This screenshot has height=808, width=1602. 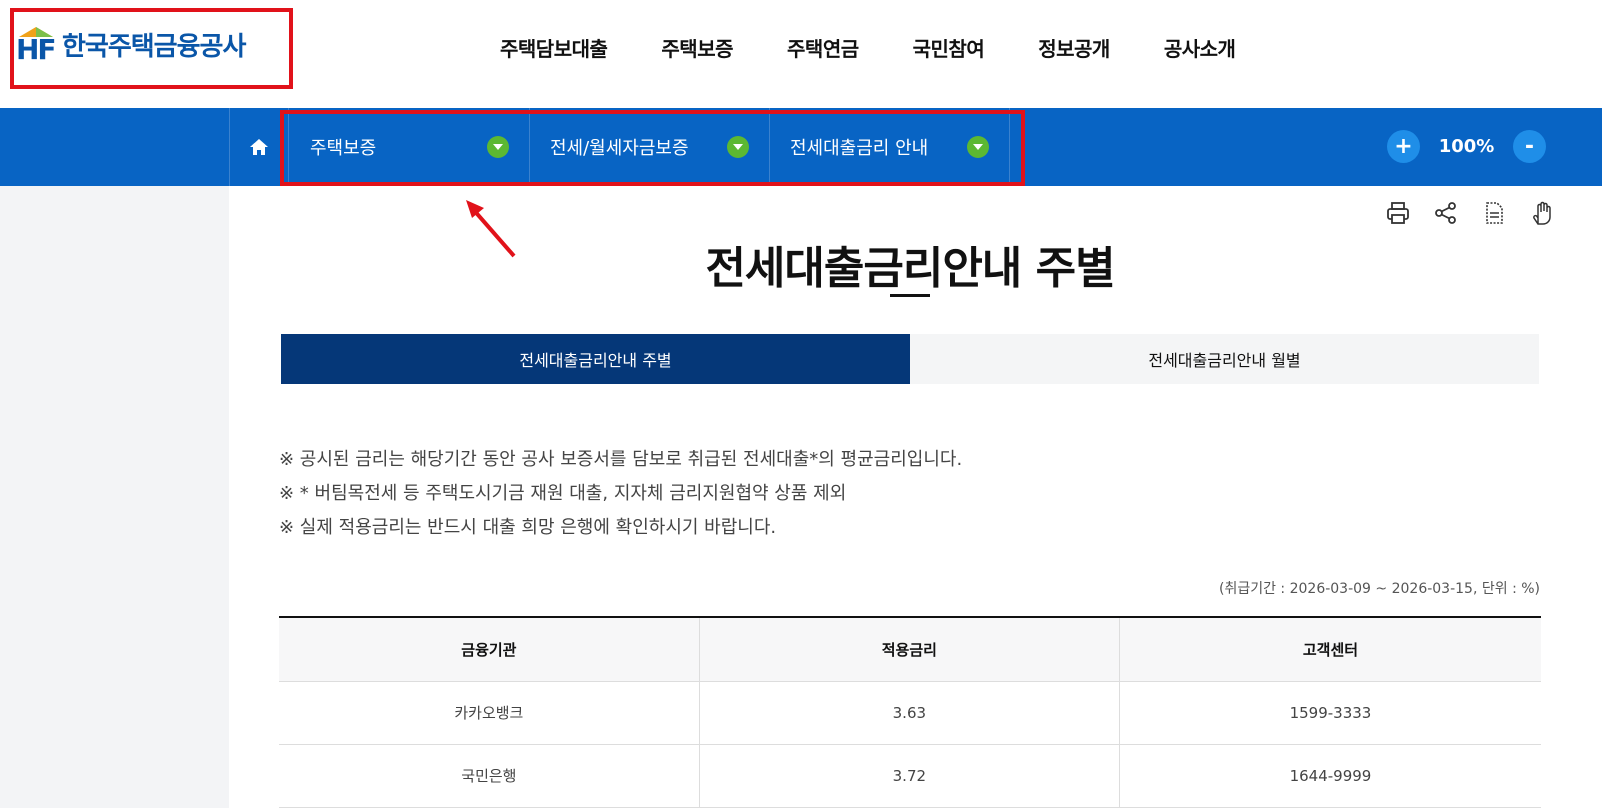 I want to click on period-caption: (취급기간 : 2026-03-09 ~ 2026-03-15, 단위 : %), so click(x=1379, y=589).